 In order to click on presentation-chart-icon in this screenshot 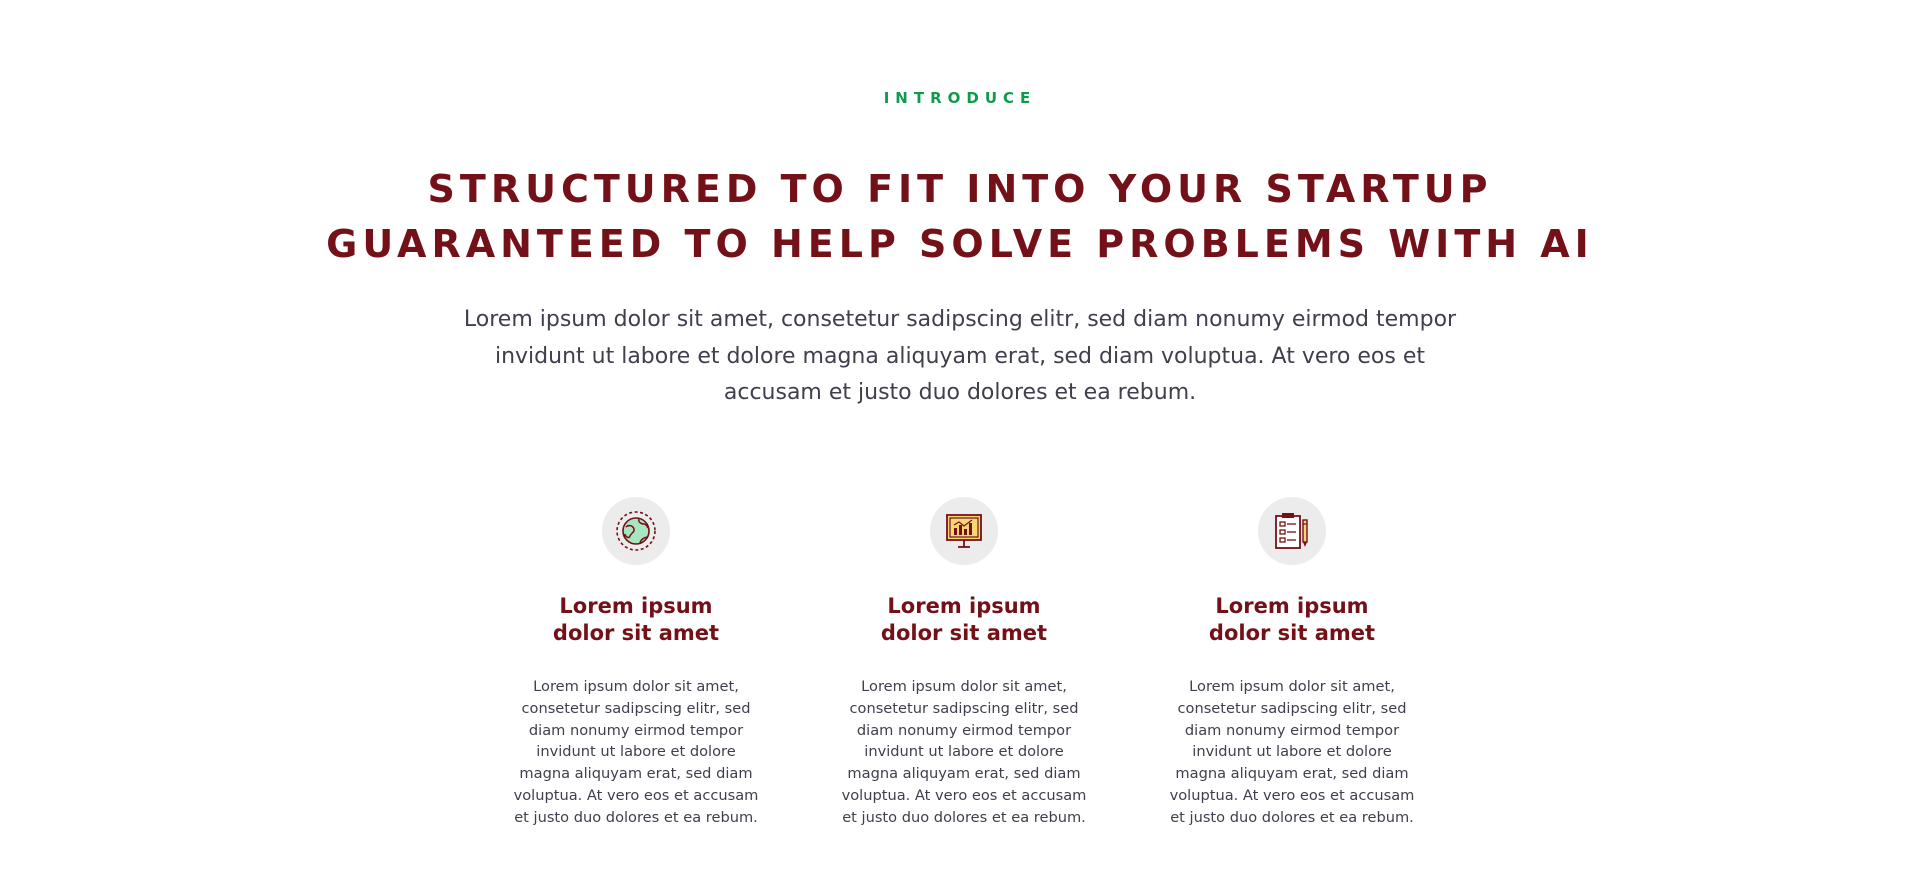, I will do `click(964, 531)`.